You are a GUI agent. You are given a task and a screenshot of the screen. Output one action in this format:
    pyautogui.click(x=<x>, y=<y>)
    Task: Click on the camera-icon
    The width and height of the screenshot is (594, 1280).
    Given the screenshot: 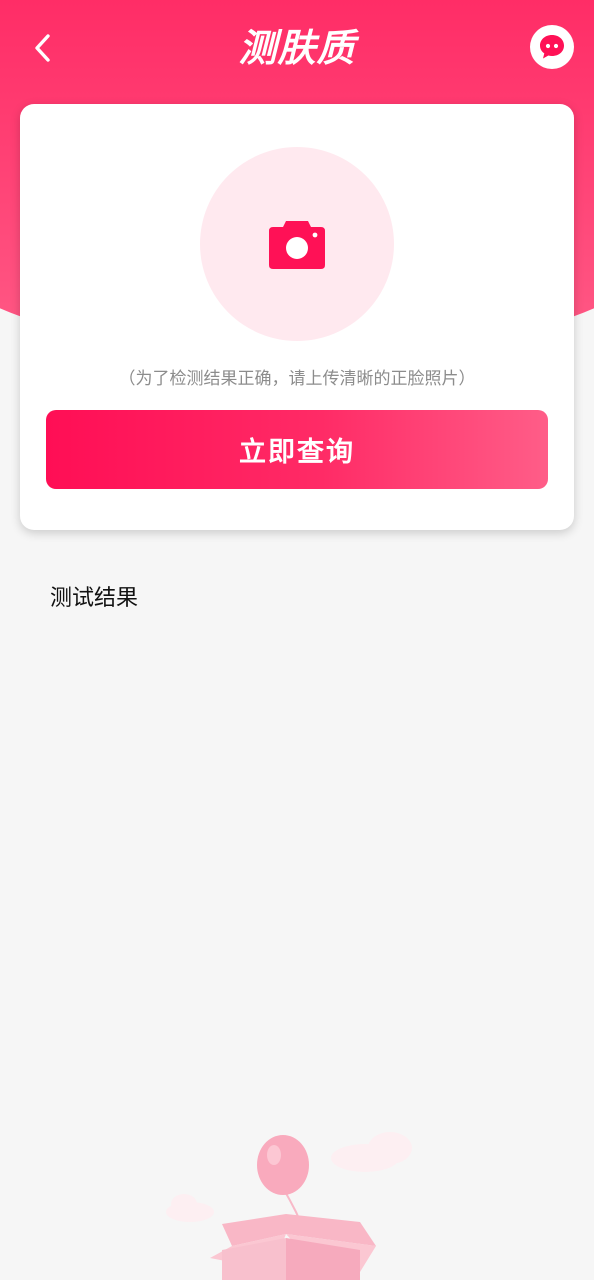 What is the action you would take?
    pyautogui.click(x=297, y=245)
    